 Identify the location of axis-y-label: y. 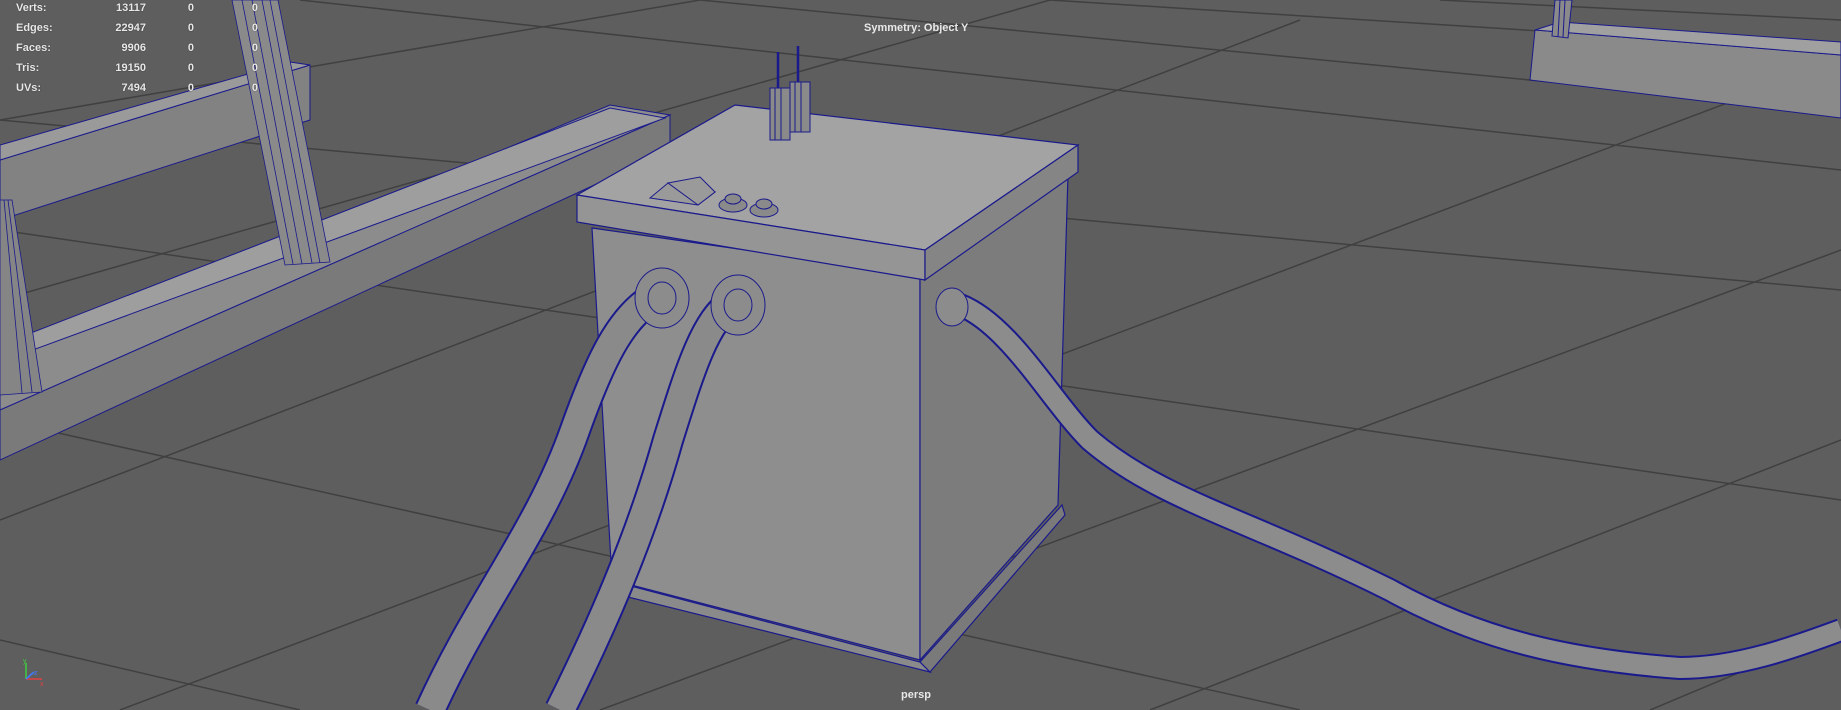
(25, 661).